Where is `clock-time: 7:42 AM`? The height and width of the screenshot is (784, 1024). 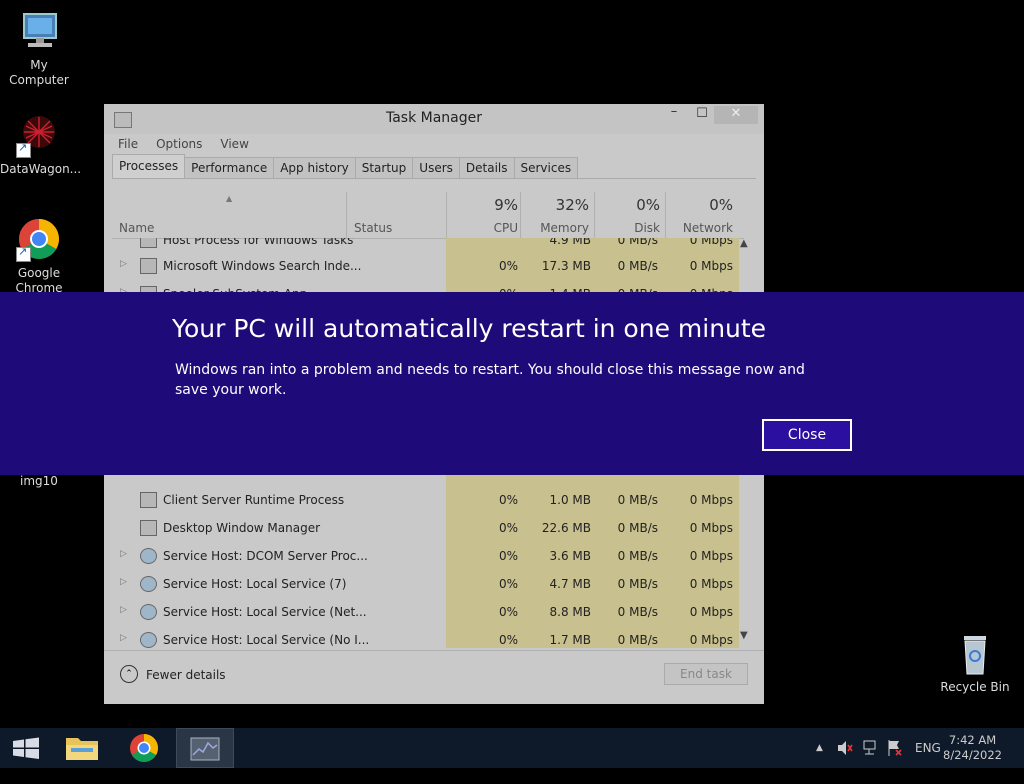
clock-time: 7:42 AM is located at coordinates (972, 740).